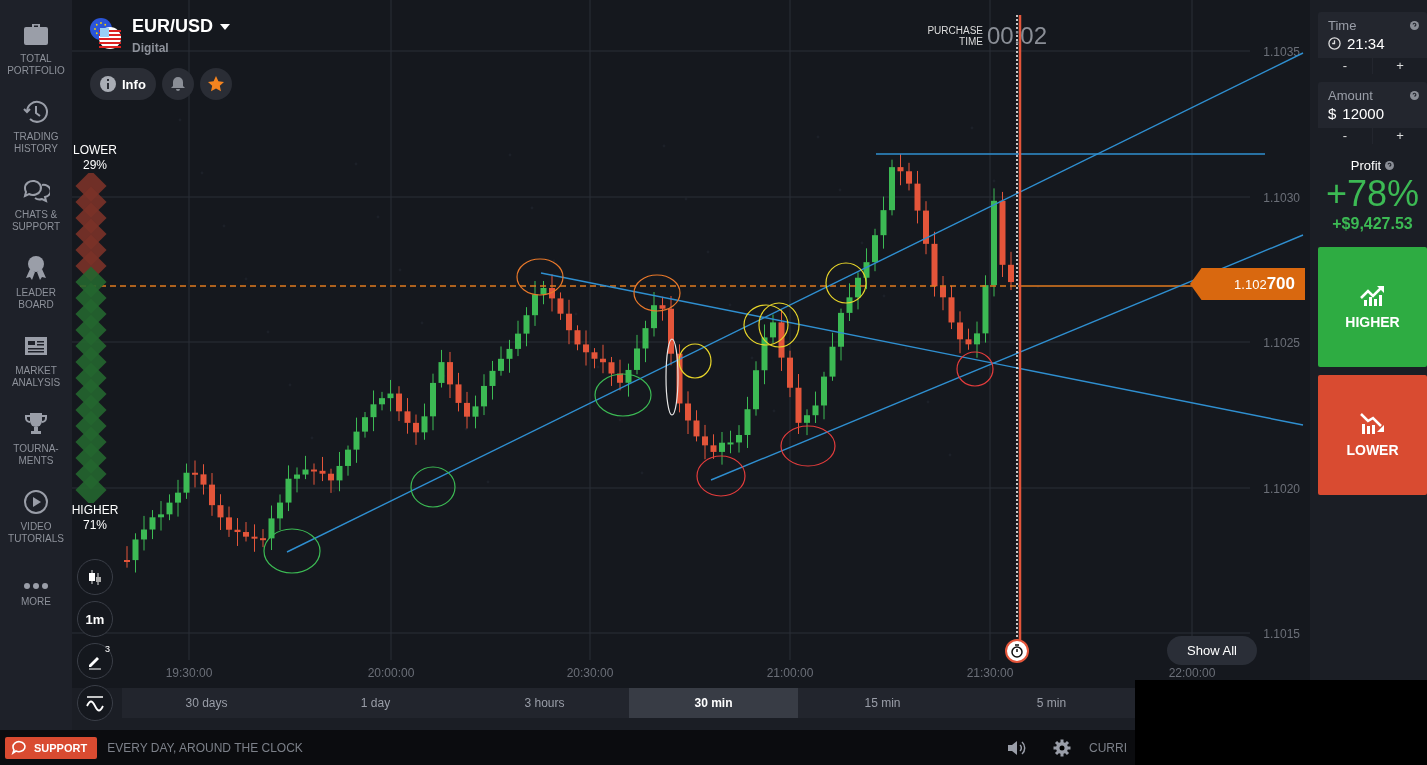  I want to click on amount-label: Amount, so click(1350, 95).